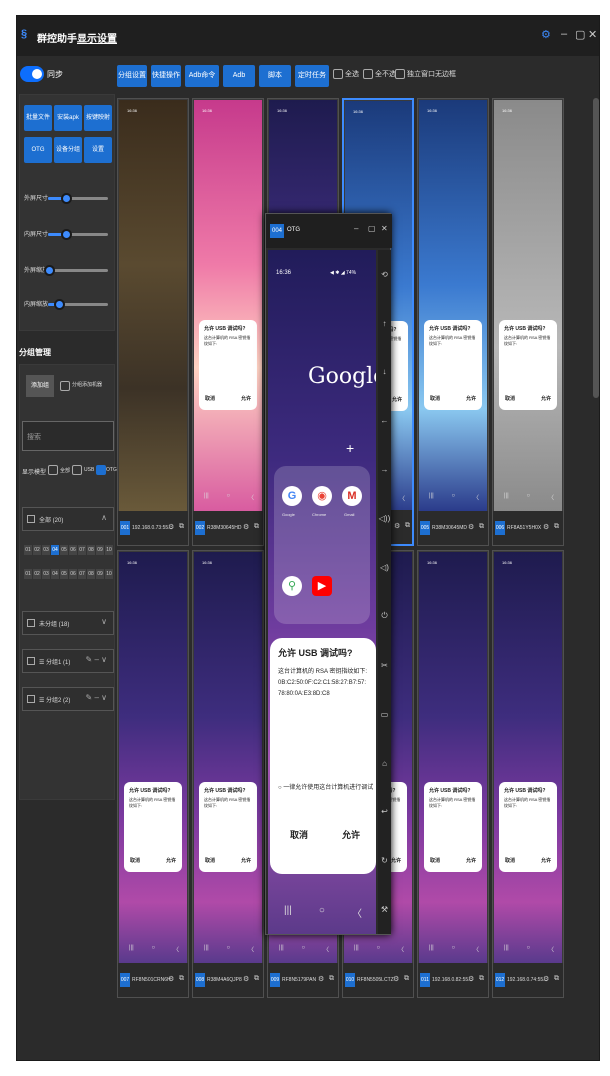  Describe the element at coordinates (350, 448) in the screenshot. I see `add-widget-icon: +` at that location.